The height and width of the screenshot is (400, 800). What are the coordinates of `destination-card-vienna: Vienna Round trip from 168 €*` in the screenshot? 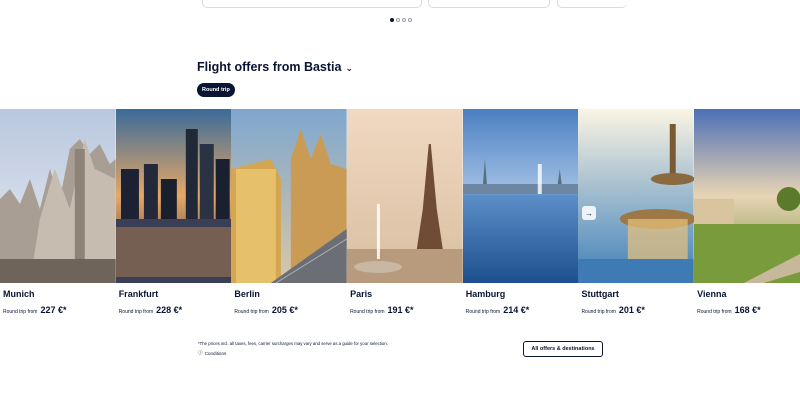 It's located at (747, 214).